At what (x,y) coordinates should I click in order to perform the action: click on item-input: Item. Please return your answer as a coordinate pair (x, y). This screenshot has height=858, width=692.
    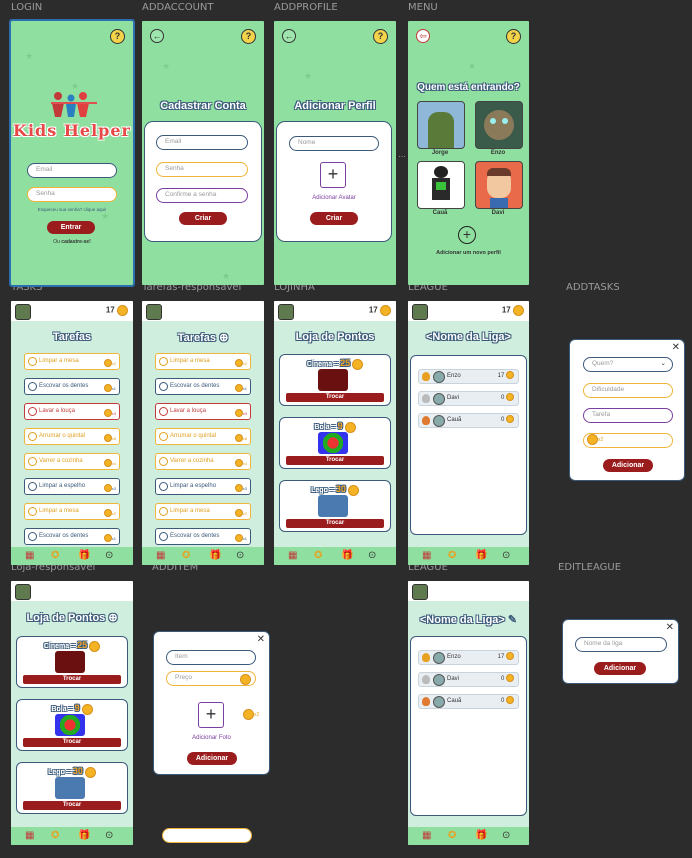
    Looking at the image, I should click on (211, 657).